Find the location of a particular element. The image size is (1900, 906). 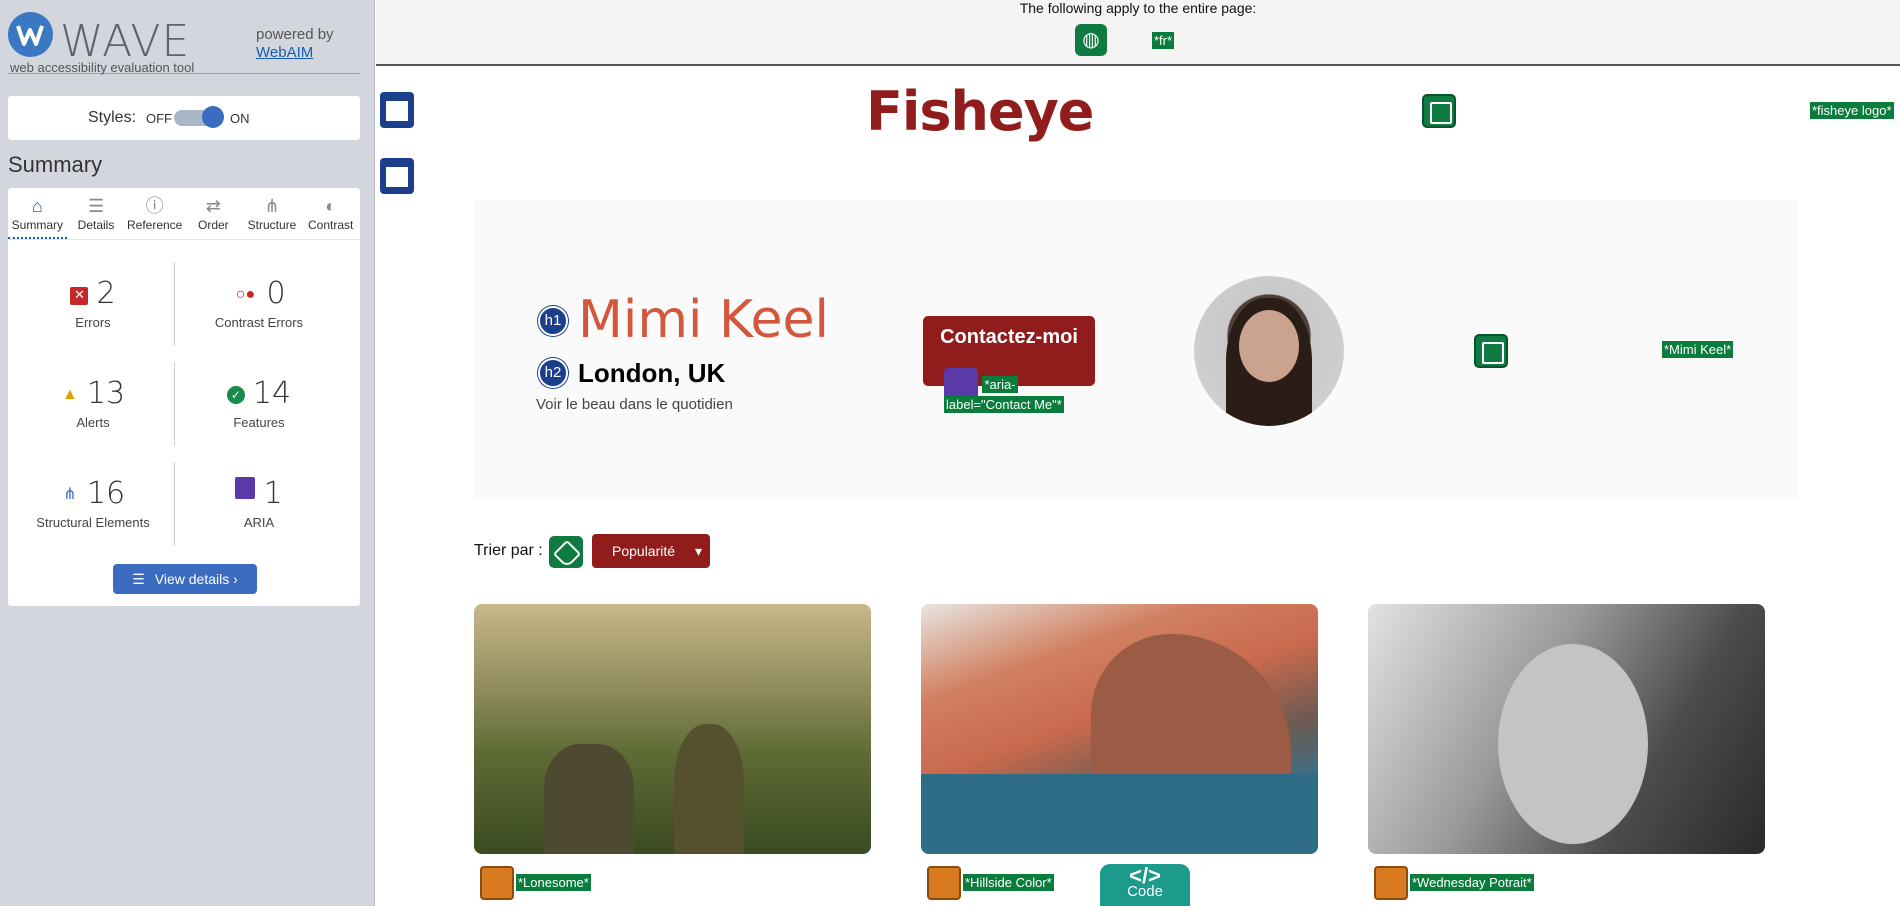

alerts-stat: ▲ 13 Alerts is located at coordinates (93, 403).